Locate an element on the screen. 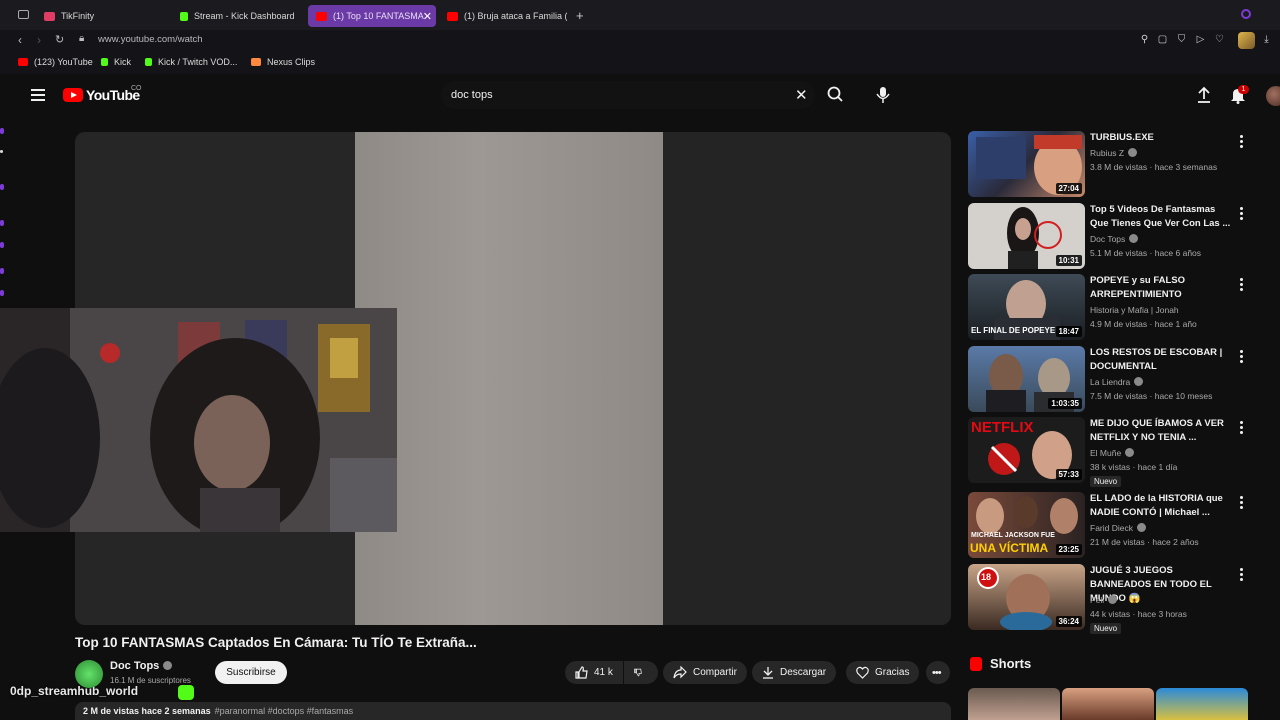 This screenshot has height=720, width=1280. search-button is located at coordinates (836, 95).